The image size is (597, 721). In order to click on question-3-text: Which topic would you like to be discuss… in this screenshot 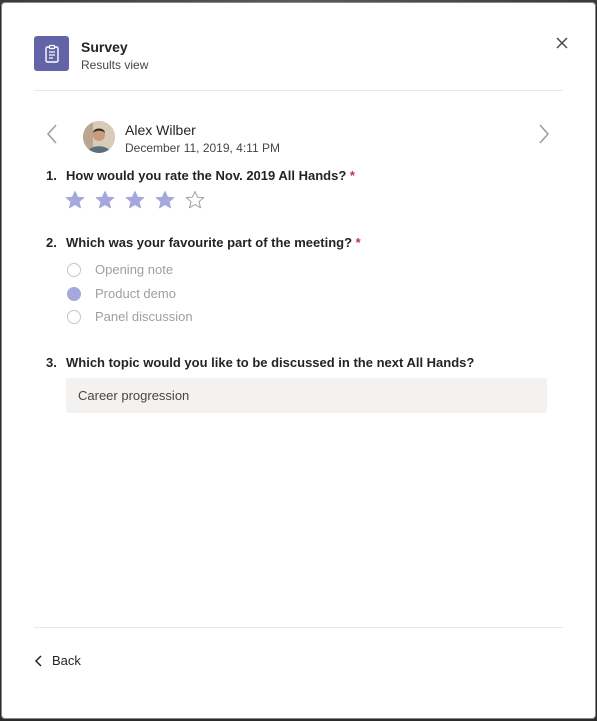, I will do `click(270, 362)`.